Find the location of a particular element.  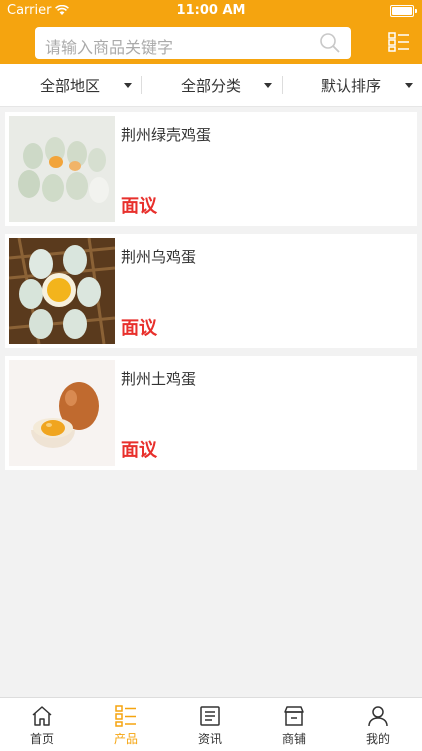

tab-news: 资讯 is located at coordinates (210, 724).